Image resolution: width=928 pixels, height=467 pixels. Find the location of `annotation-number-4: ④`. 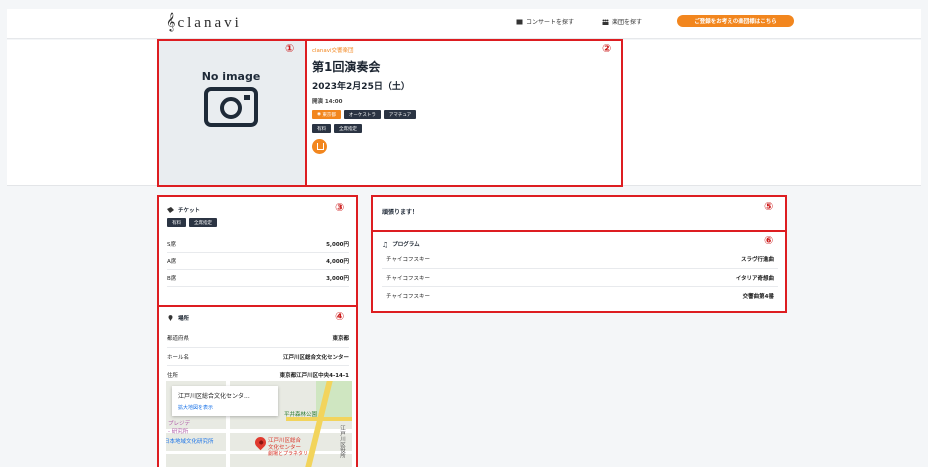

annotation-number-4: ④ is located at coordinates (340, 316).